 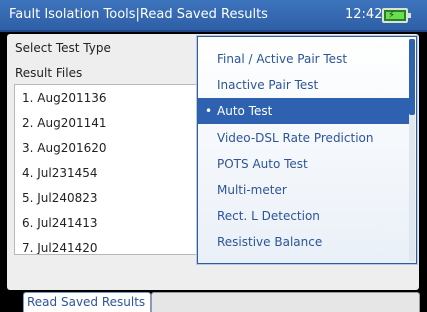 I want to click on select-test-type-label: Select Test Type, so click(x=63, y=48).